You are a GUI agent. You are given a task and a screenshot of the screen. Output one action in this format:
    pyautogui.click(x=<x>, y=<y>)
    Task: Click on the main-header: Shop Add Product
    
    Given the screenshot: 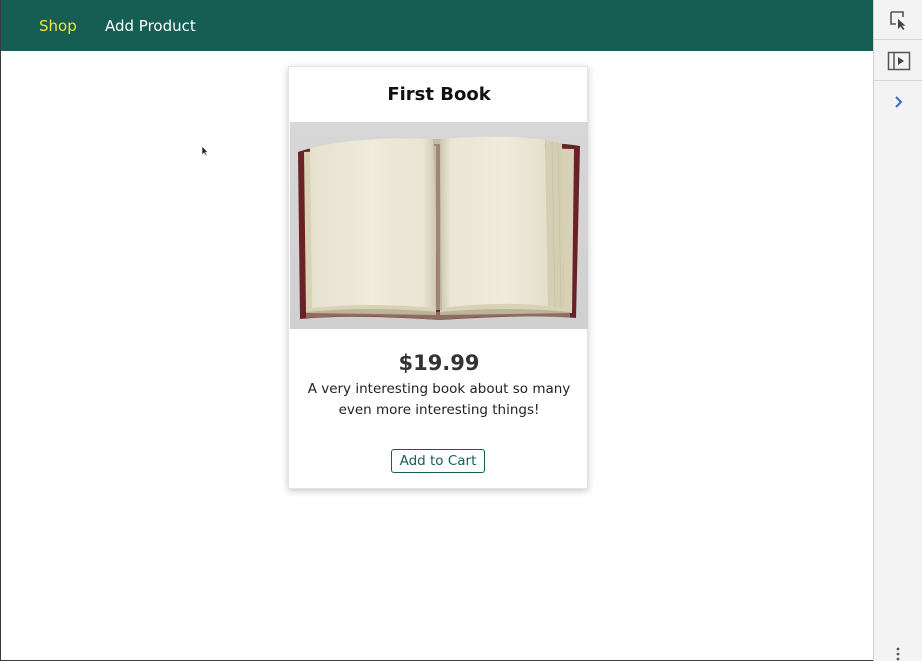 What is the action you would take?
    pyautogui.click(x=437, y=25)
    